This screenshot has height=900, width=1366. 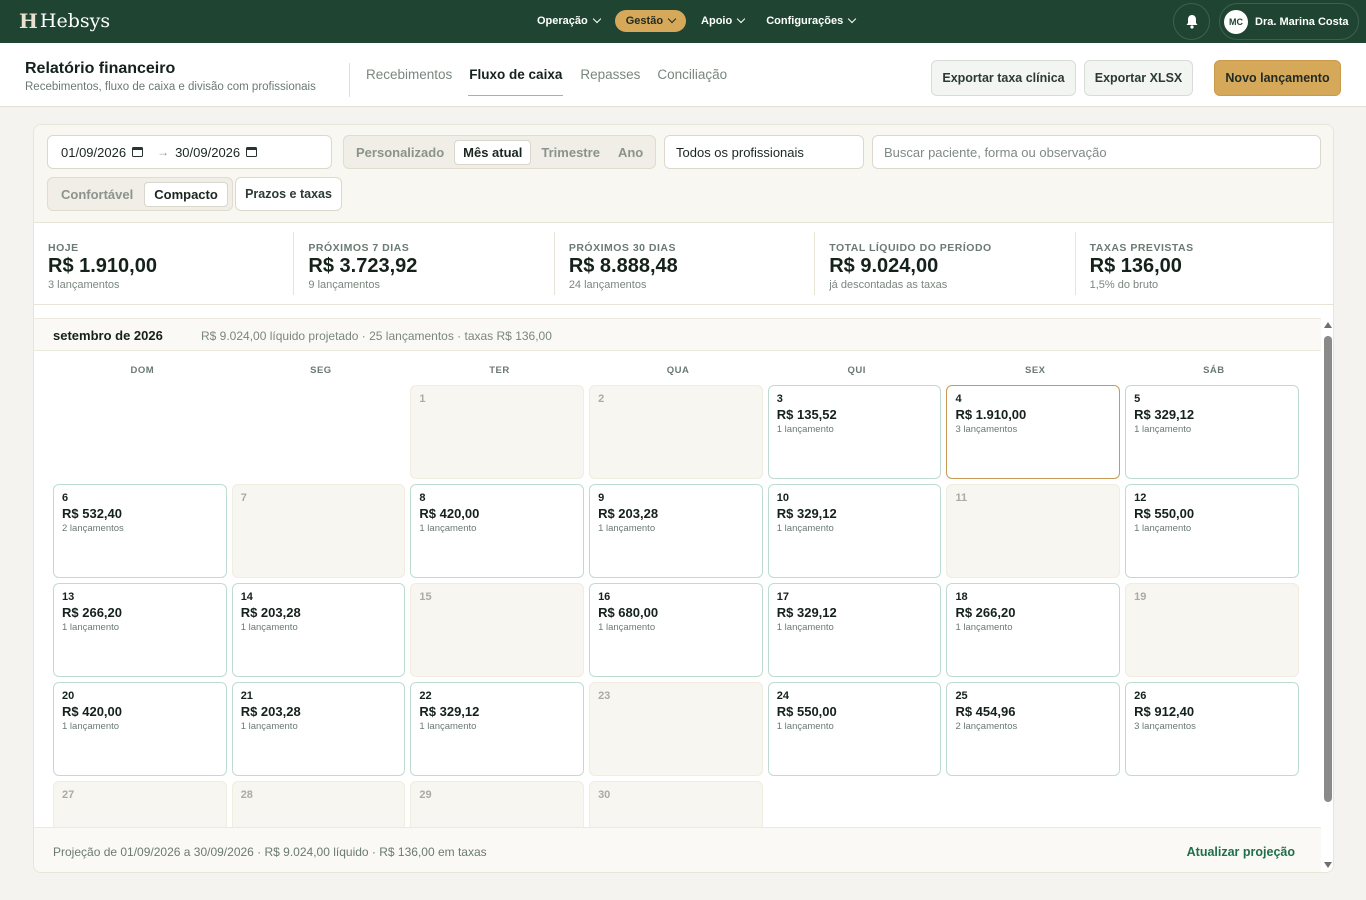 What do you see at coordinates (497, 630) in the screenshot?
I see `calendar-day: 15` at bounding box center [497, 630].